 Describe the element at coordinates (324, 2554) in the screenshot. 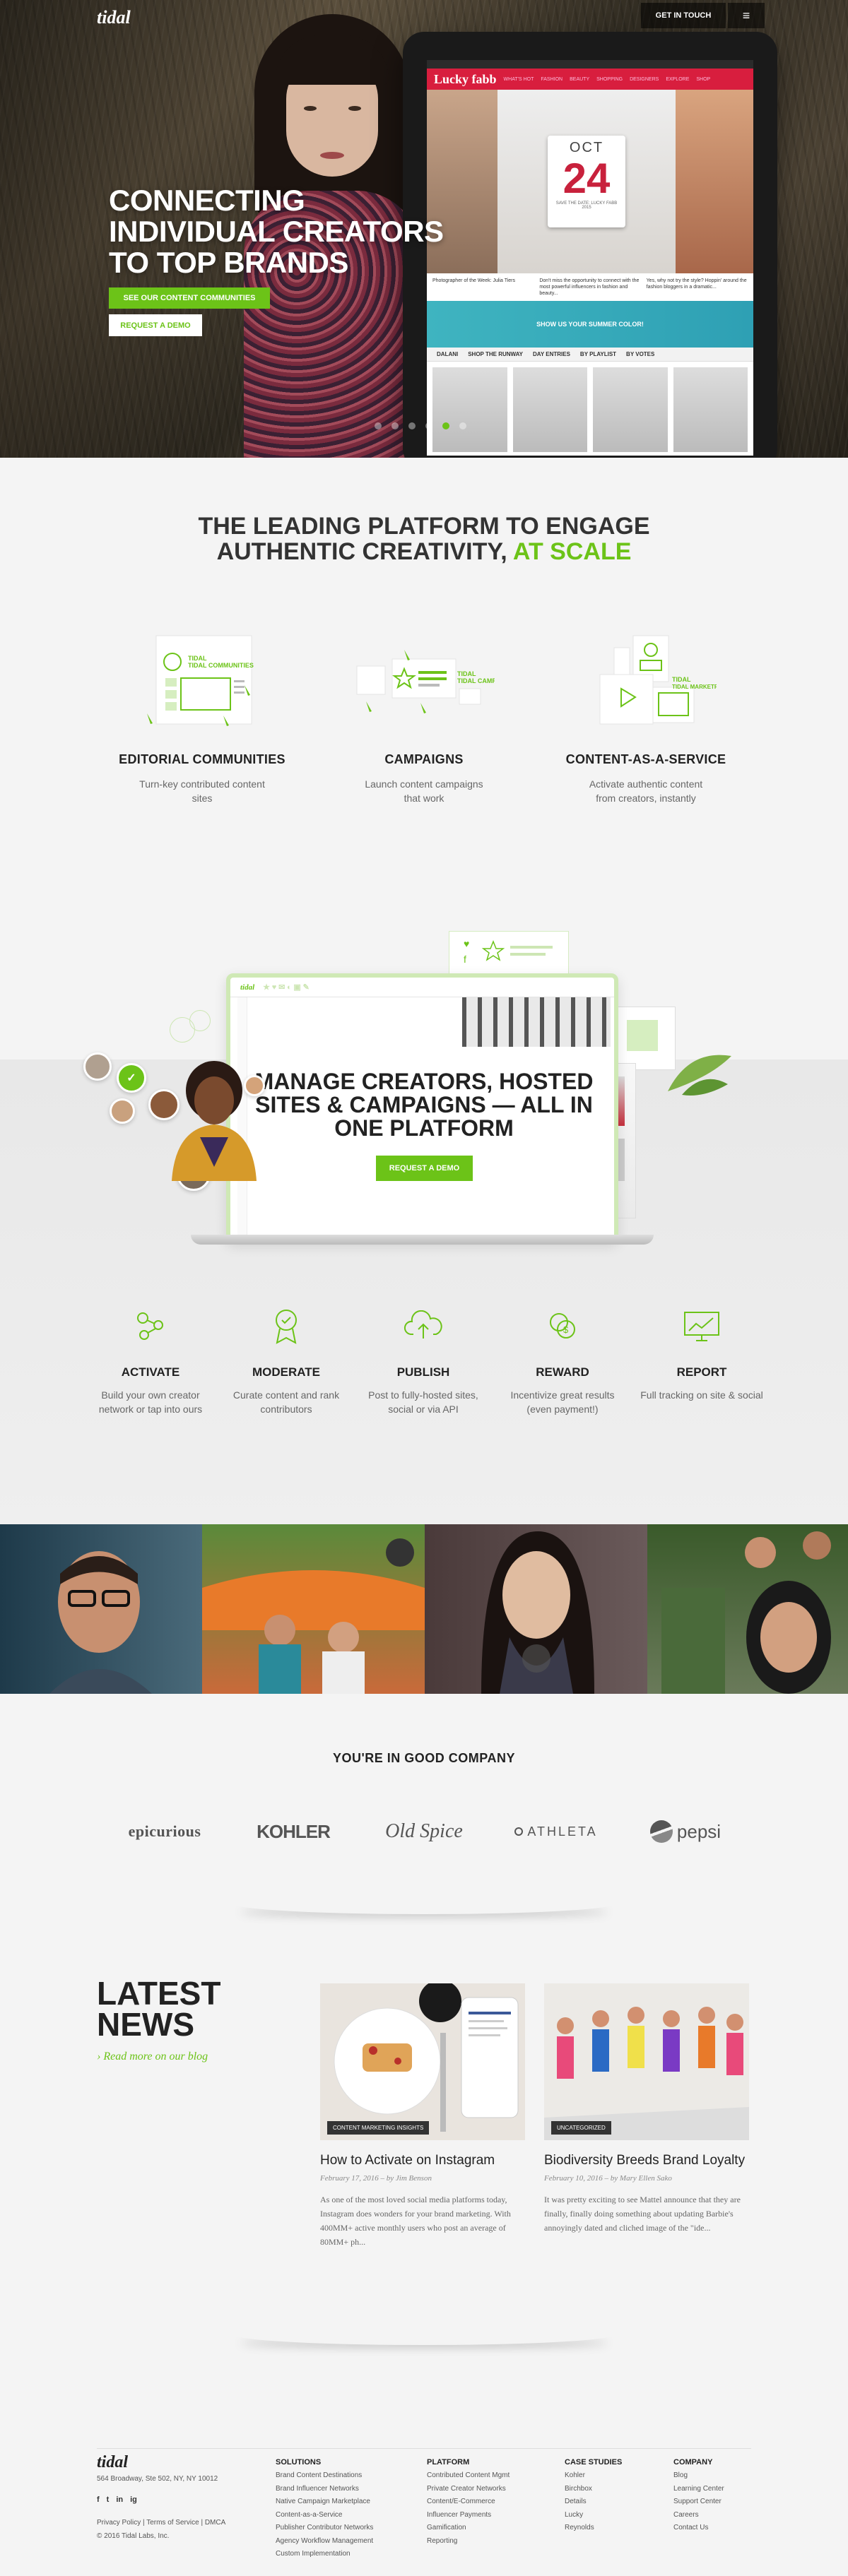

I see `footer-link: Custom Implementation` at that location.